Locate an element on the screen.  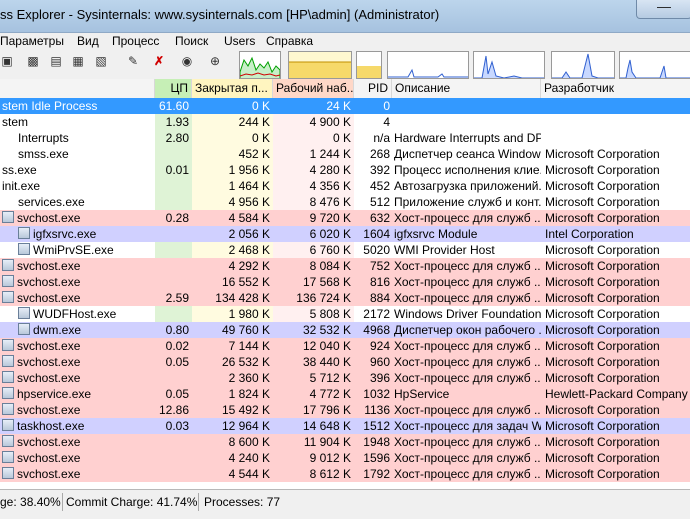
cell-pid: 1512 is located at coordinates (376, 426).